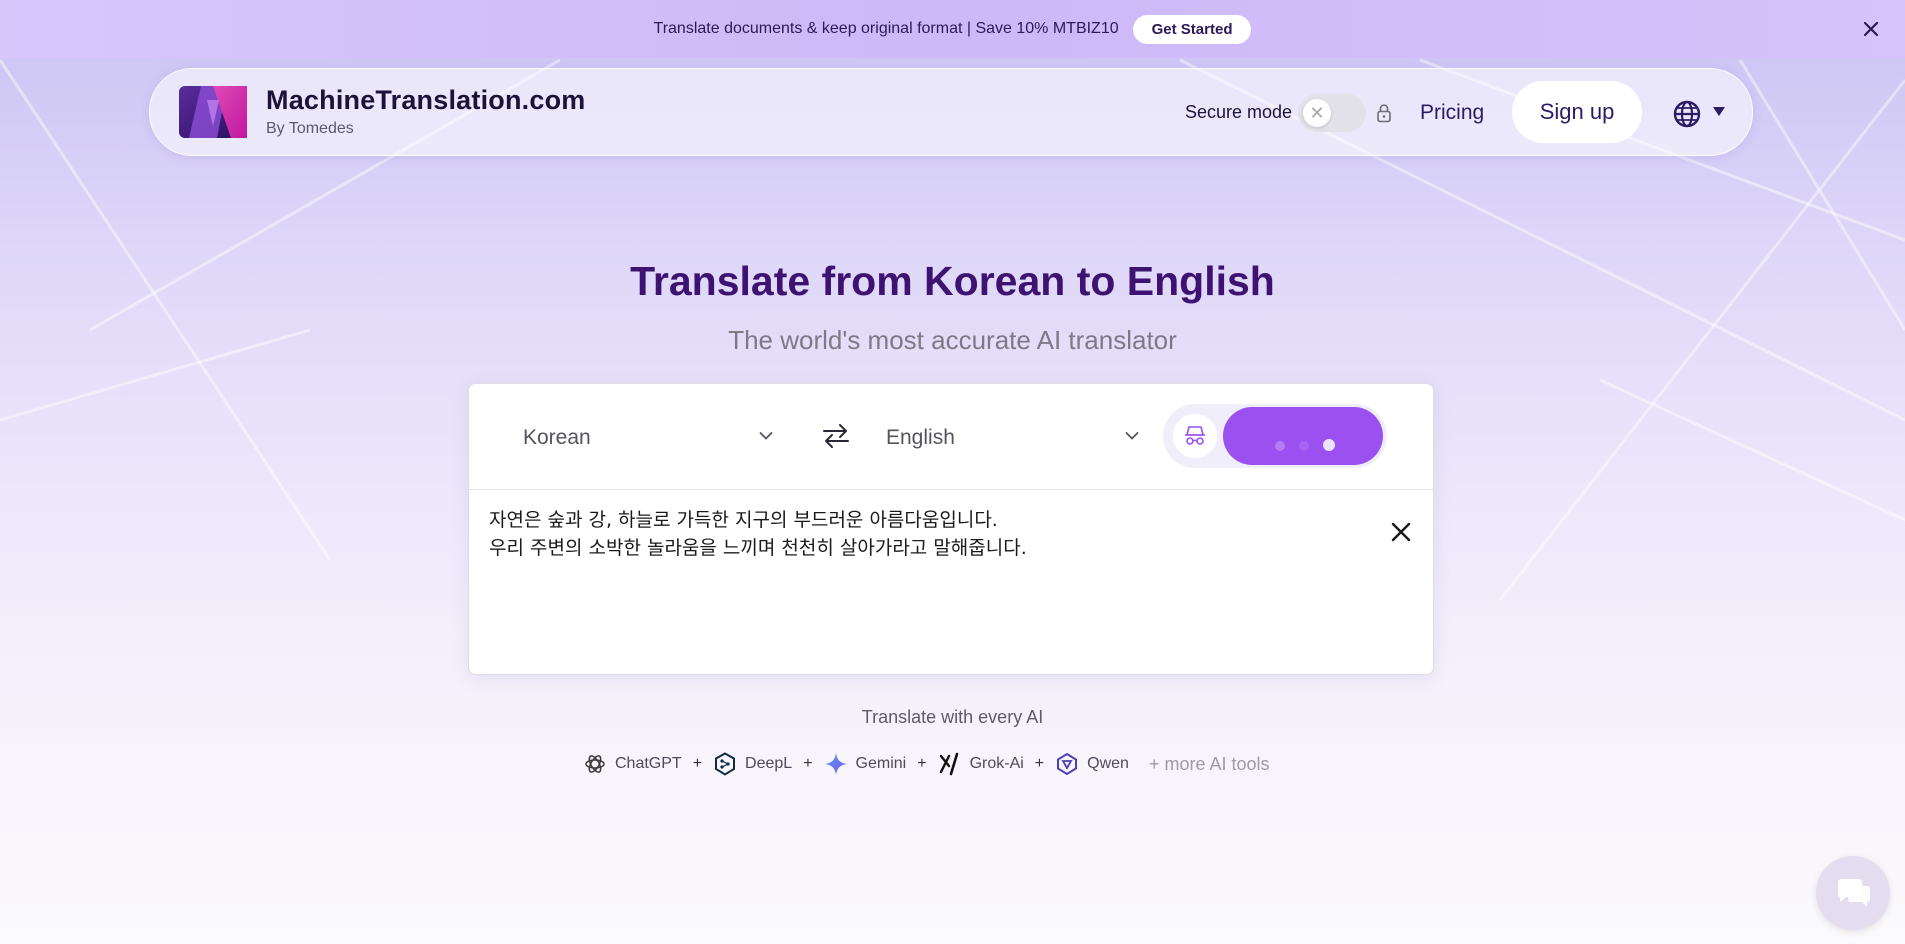 The width and height of the screenshot is (1905, 944). I want to click on chatgpt-icon, so click(595, 764).